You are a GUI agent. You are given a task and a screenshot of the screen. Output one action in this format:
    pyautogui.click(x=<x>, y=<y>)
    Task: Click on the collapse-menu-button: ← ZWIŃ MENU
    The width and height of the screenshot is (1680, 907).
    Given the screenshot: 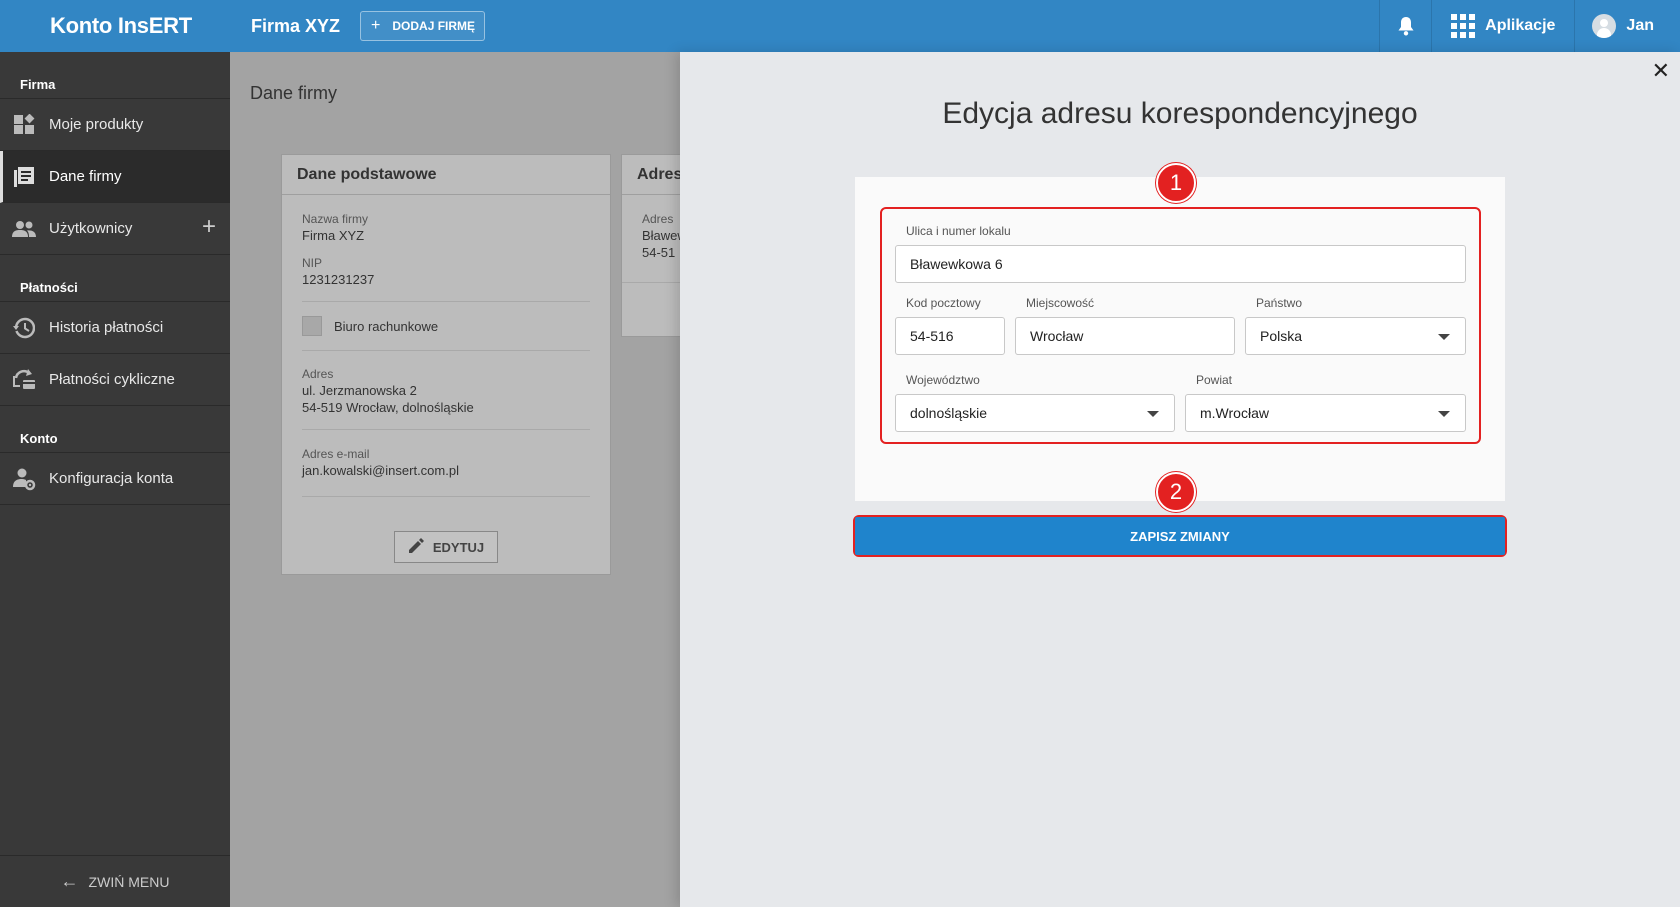 What is the action you would take?
    pyautogui.click(x=115, y=881)
    